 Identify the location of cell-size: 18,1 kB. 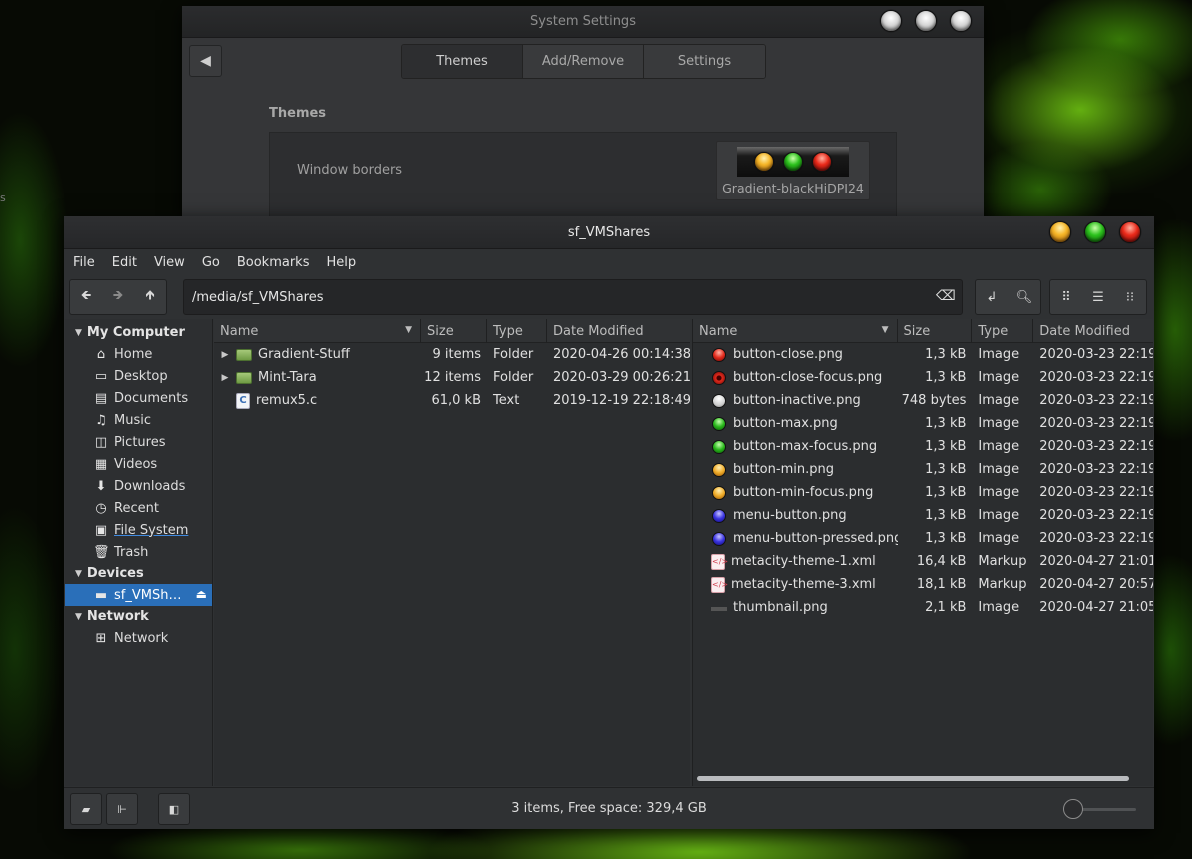
(941, 584).